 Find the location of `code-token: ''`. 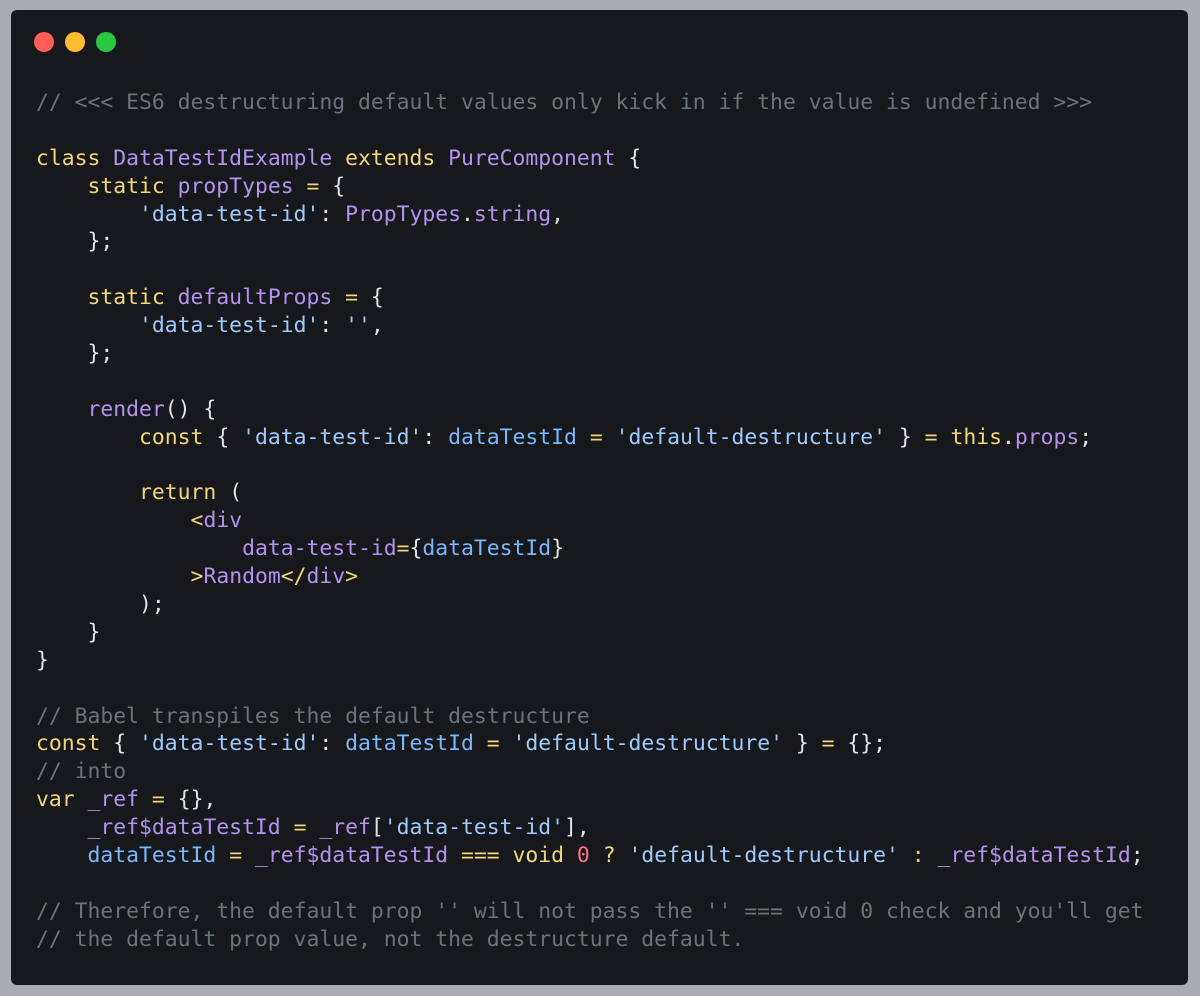

code-token: '' is located at coordinates (358, 326).